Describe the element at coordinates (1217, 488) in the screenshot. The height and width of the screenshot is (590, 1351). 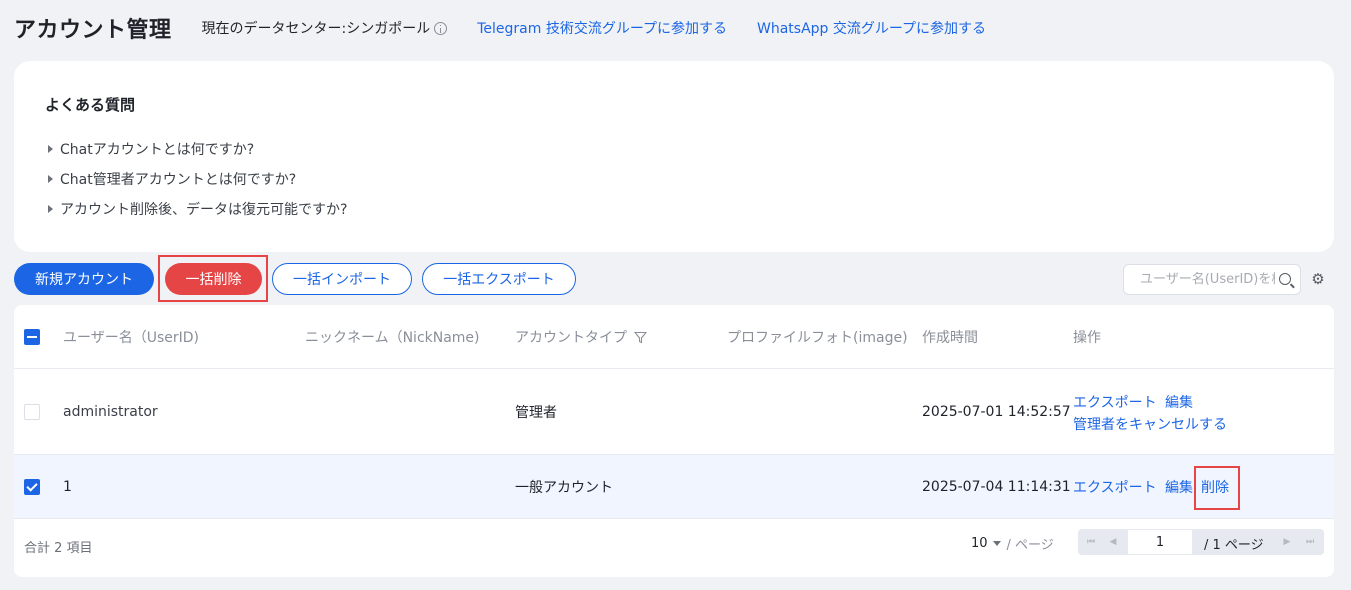
I see `highlight-box-delete` at that location.